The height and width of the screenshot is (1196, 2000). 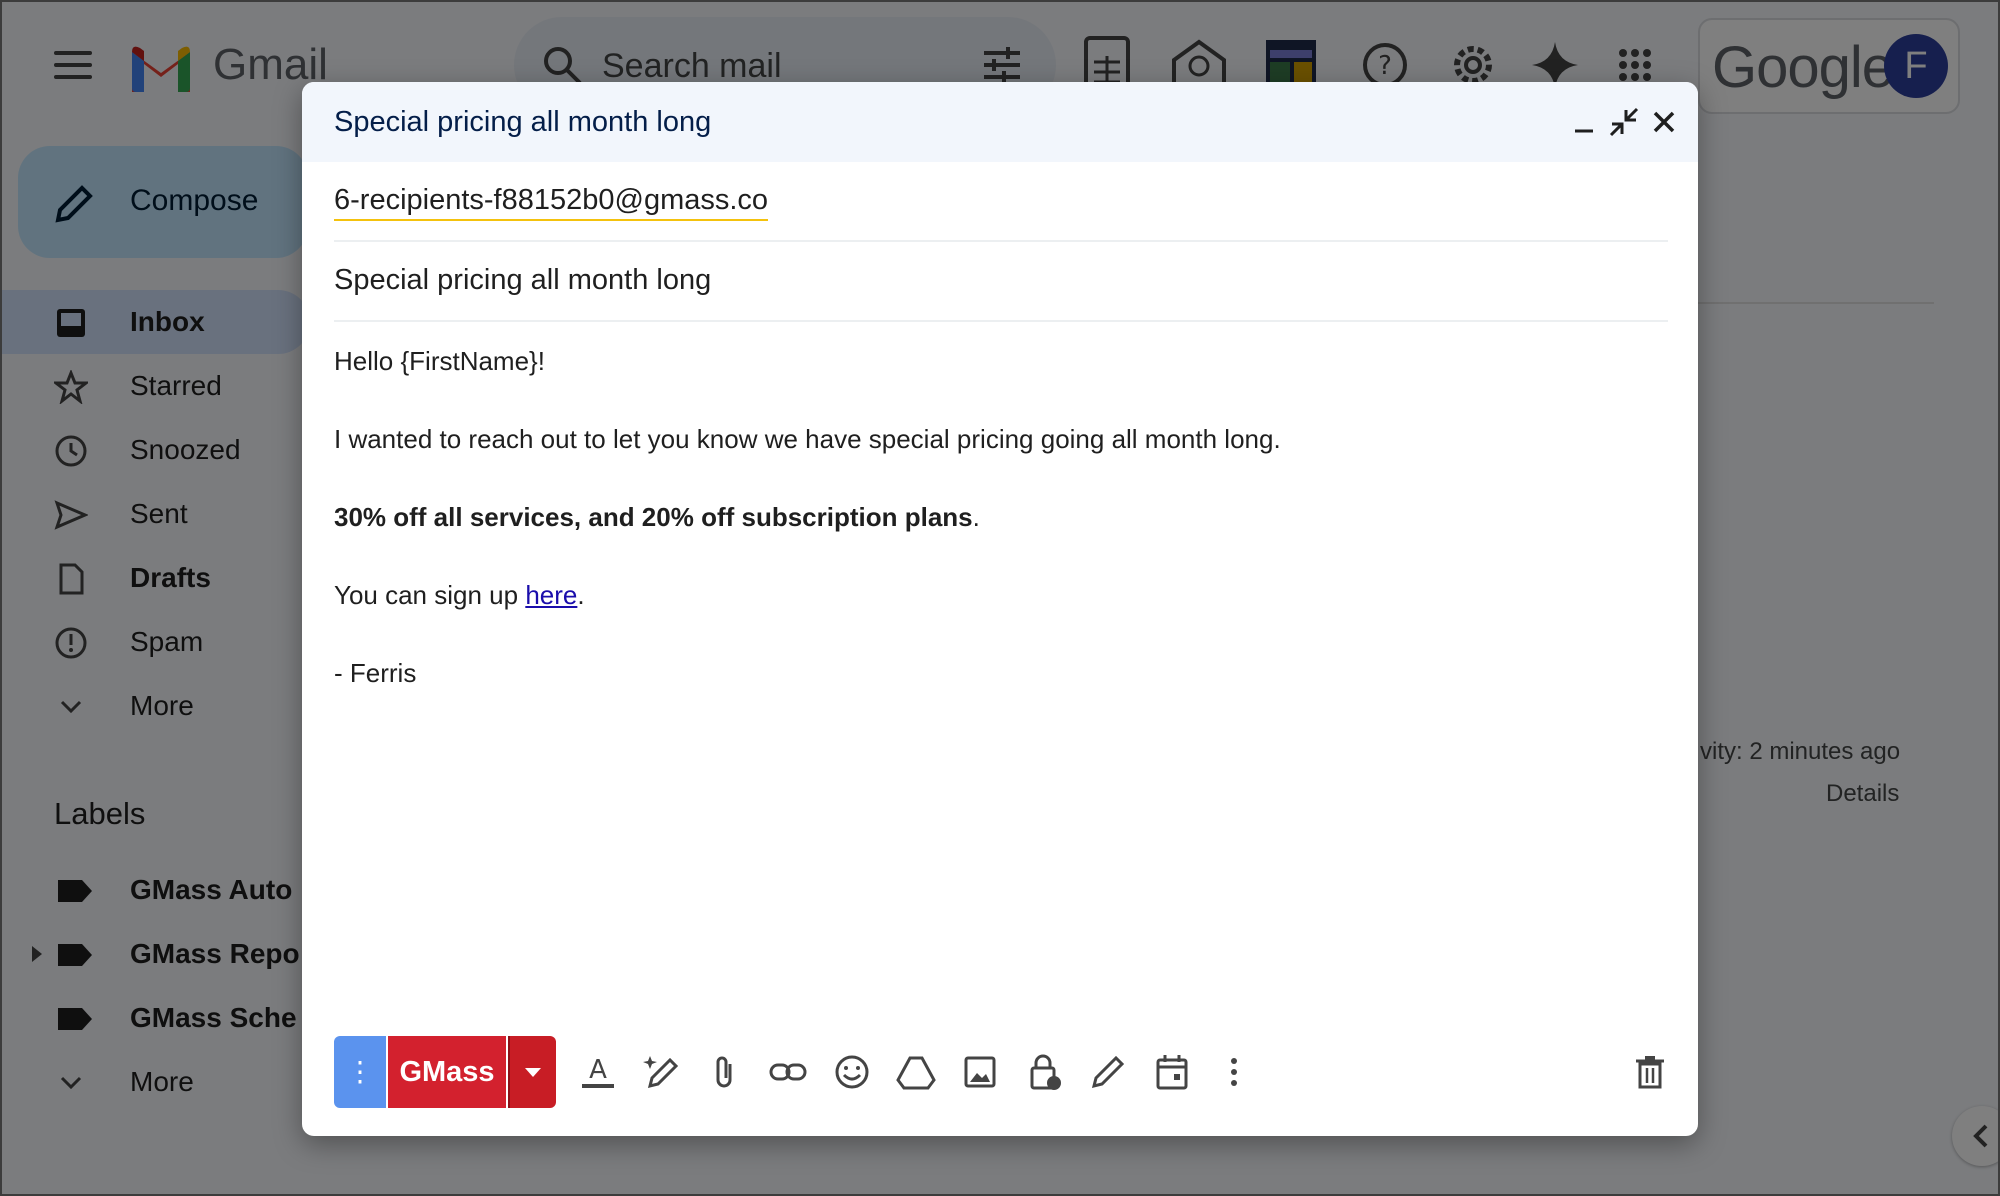 I want to click on body-signup: You can sign up here., so click(x=459, y=595).